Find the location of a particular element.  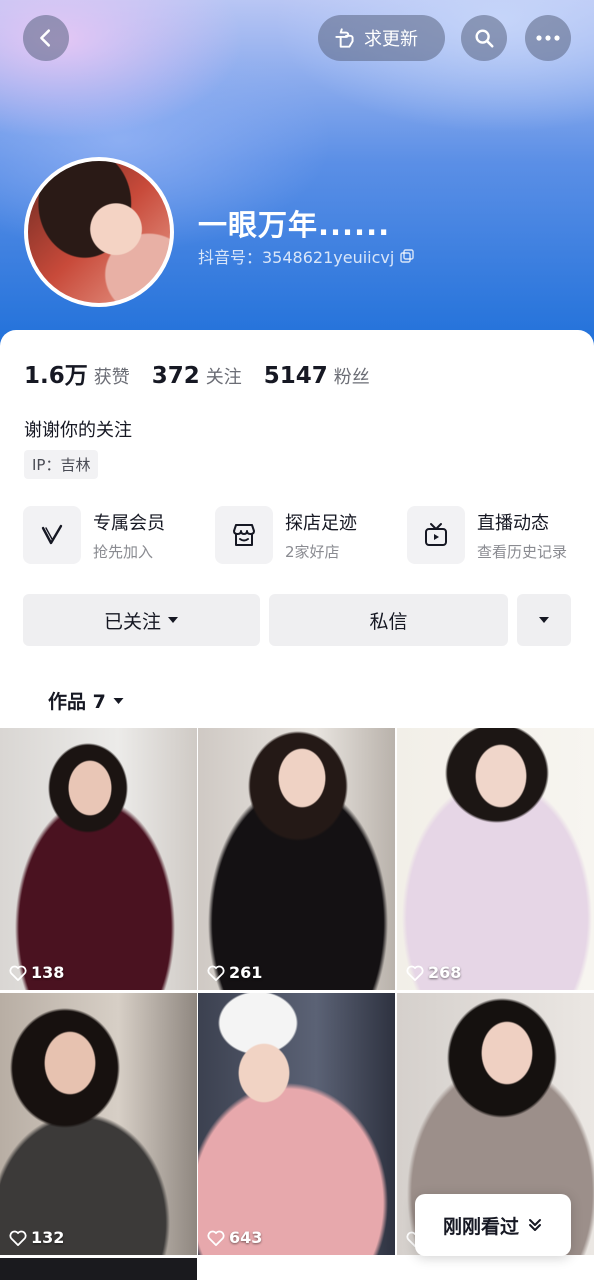

followed-button: 已关注 is located at coordinates (141, 620).